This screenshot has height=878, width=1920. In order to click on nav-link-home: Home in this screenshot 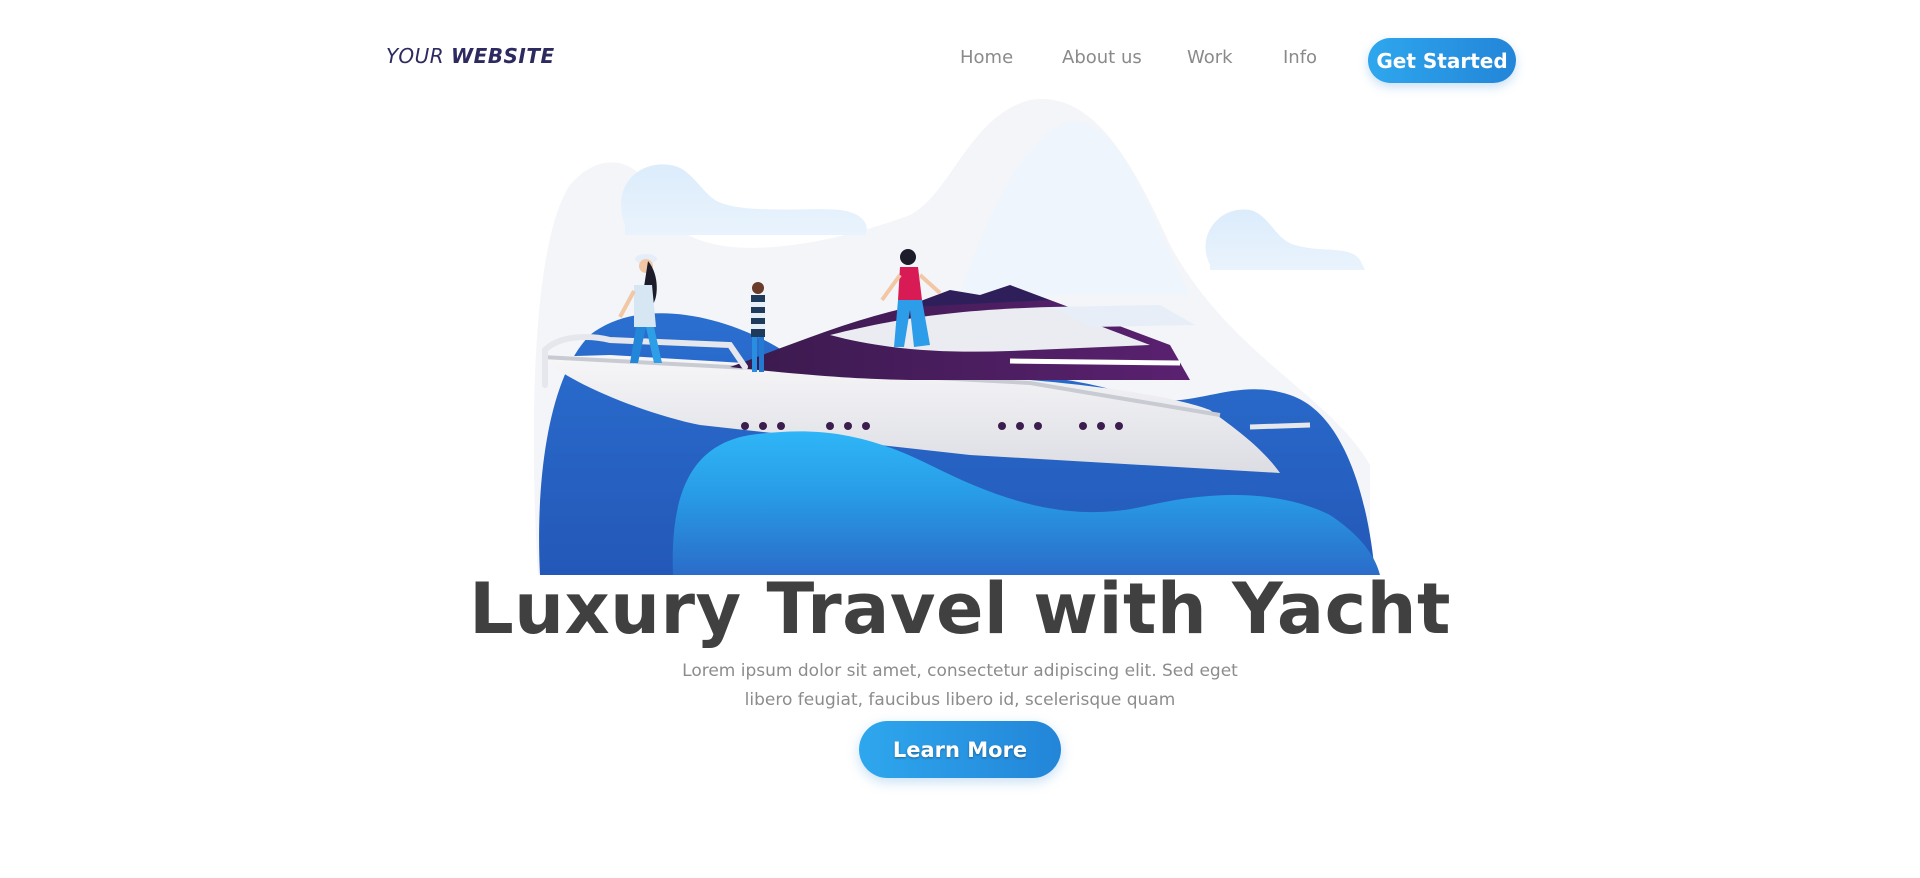, I will do `click(986, 57)`.